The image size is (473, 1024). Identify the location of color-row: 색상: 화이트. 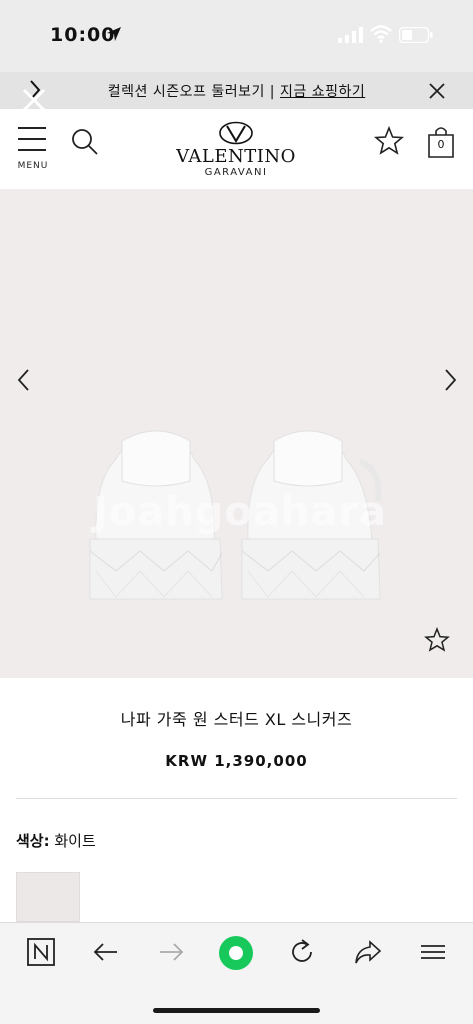
(56, 840).